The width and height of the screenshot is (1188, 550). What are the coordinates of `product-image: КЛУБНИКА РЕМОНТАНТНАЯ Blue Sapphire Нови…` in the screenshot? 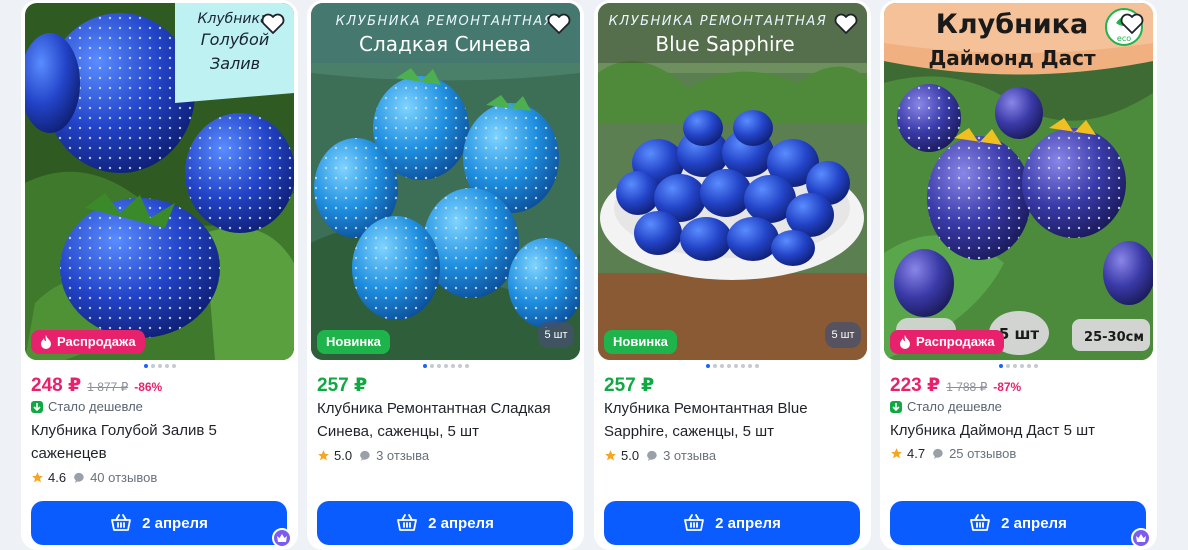 It's located at (732, 181).